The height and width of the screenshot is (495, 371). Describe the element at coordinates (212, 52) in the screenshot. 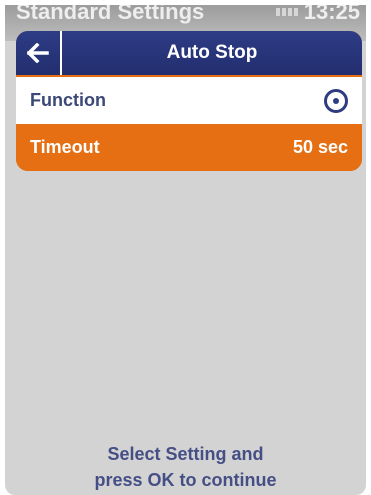

I see `page-title: Auto Stop` at that location.